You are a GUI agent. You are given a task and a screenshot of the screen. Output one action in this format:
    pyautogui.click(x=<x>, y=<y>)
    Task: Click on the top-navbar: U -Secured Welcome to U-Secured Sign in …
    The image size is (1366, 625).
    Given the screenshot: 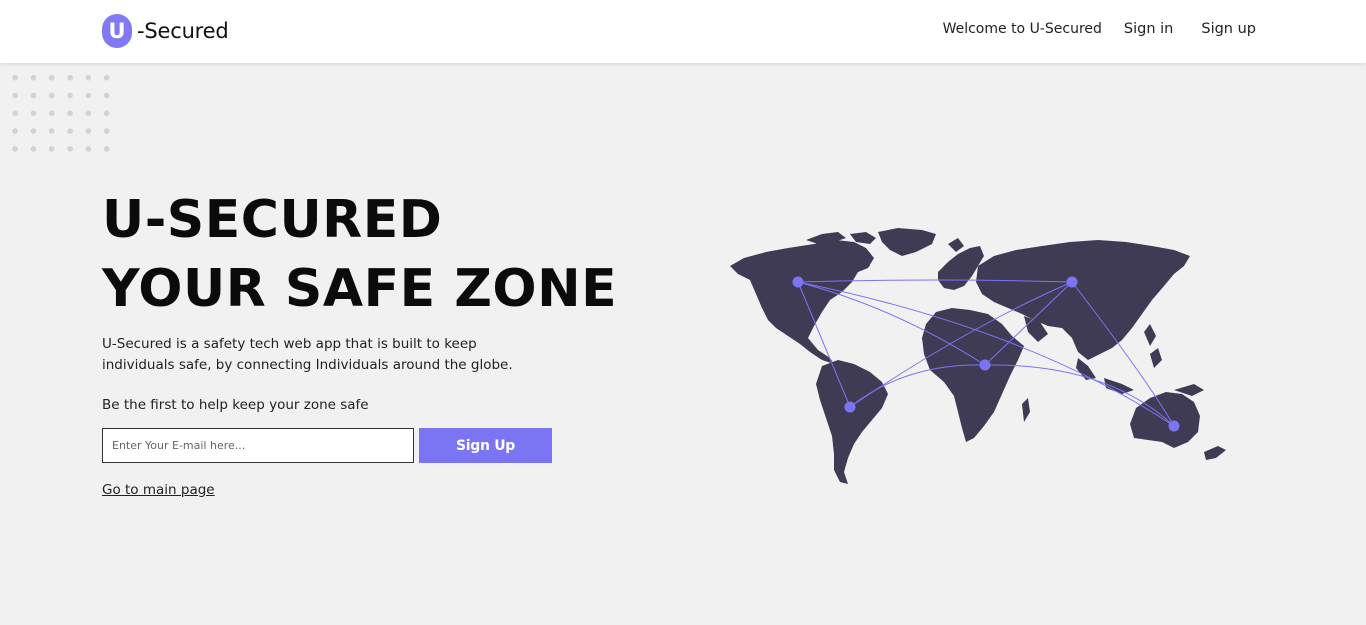 What is the action you would take?
    pyautogui.click(x=683, y=31)
    